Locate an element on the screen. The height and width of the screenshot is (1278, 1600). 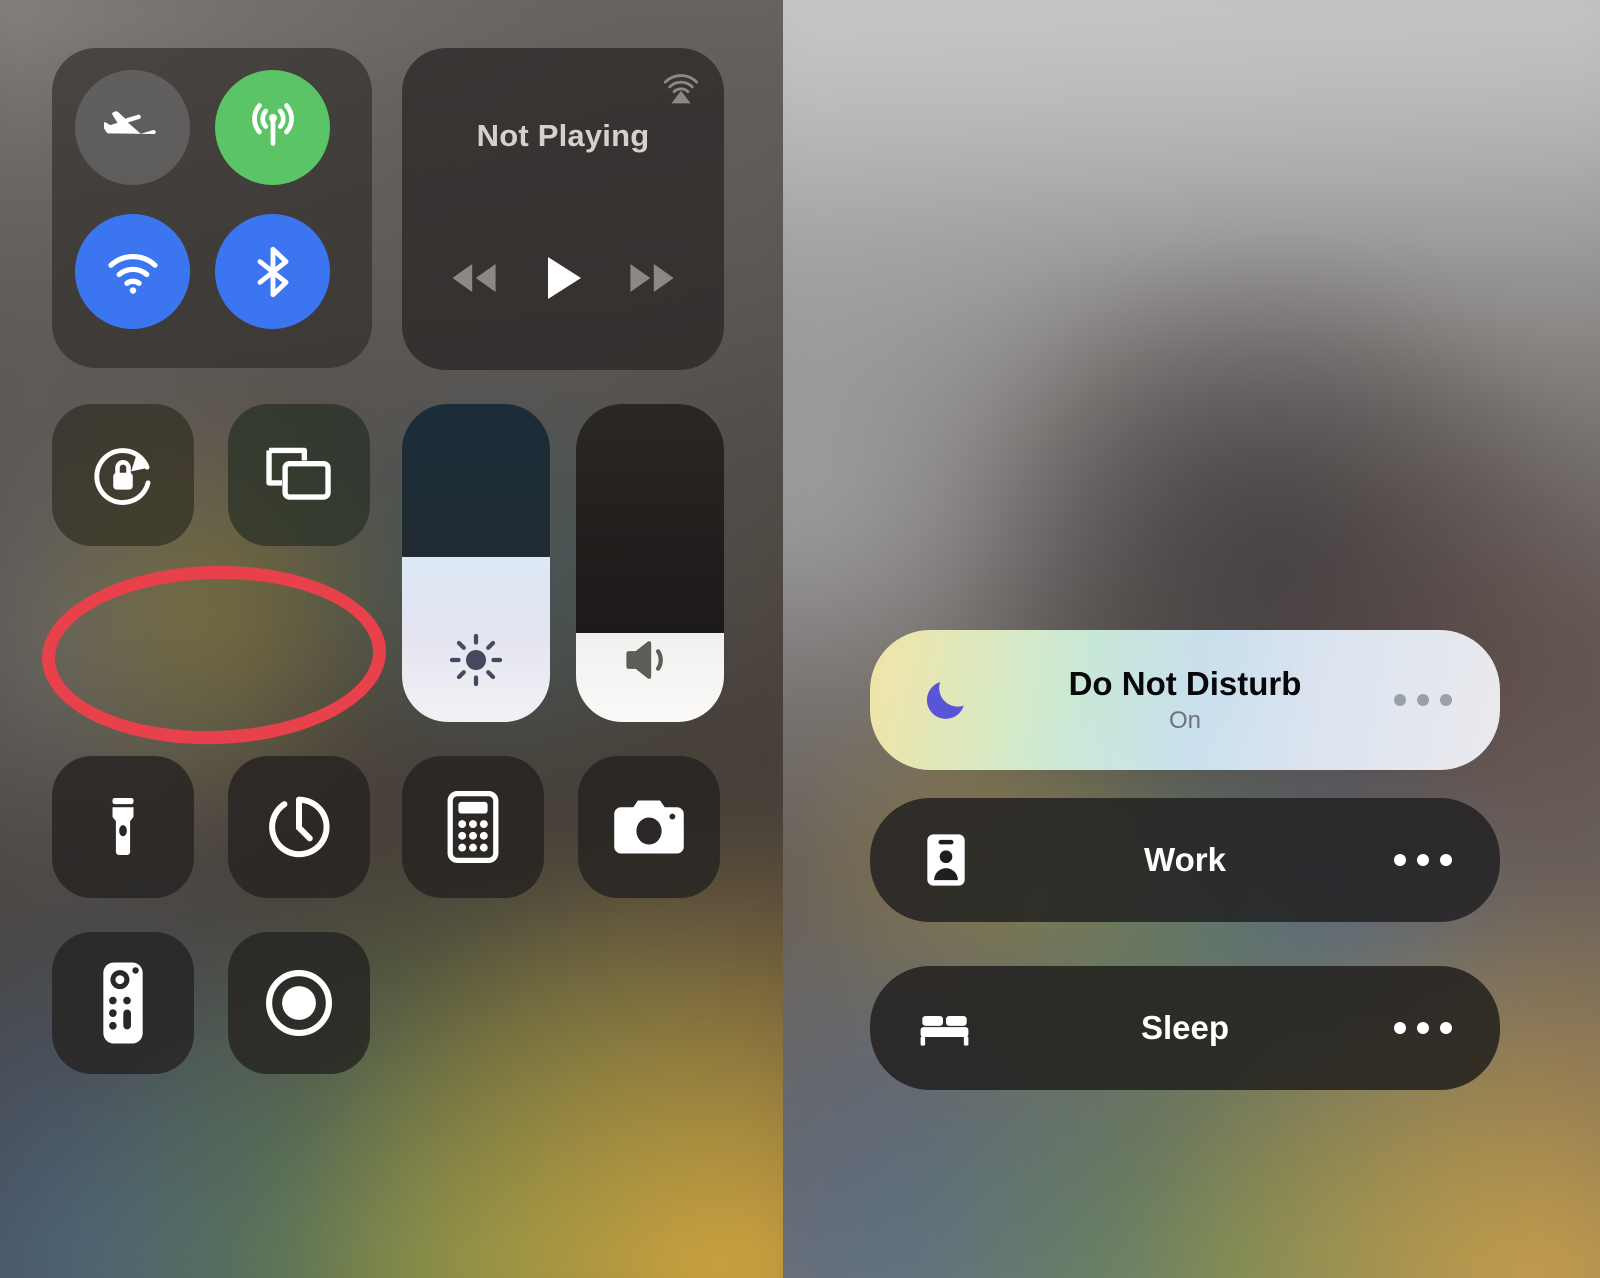
timer-button is located at coordinates (299, 827).